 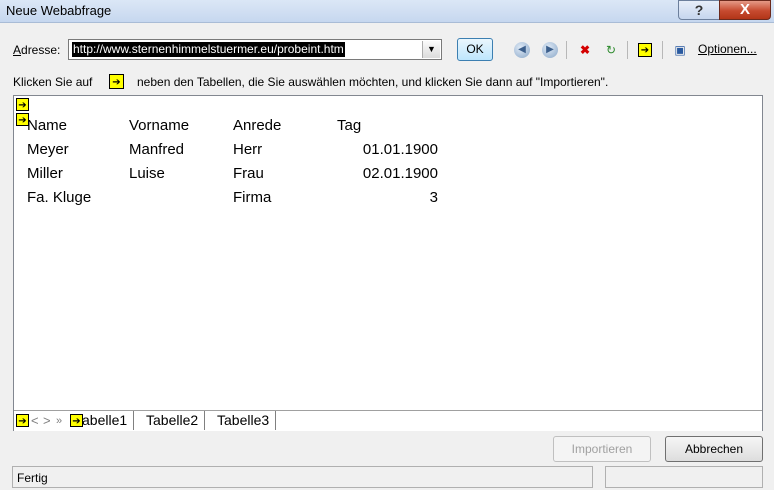 What do you see at coordinates (585, 50) in the screenshot?
I see `stop-icon: ✖` at bounding box center [585, 50].